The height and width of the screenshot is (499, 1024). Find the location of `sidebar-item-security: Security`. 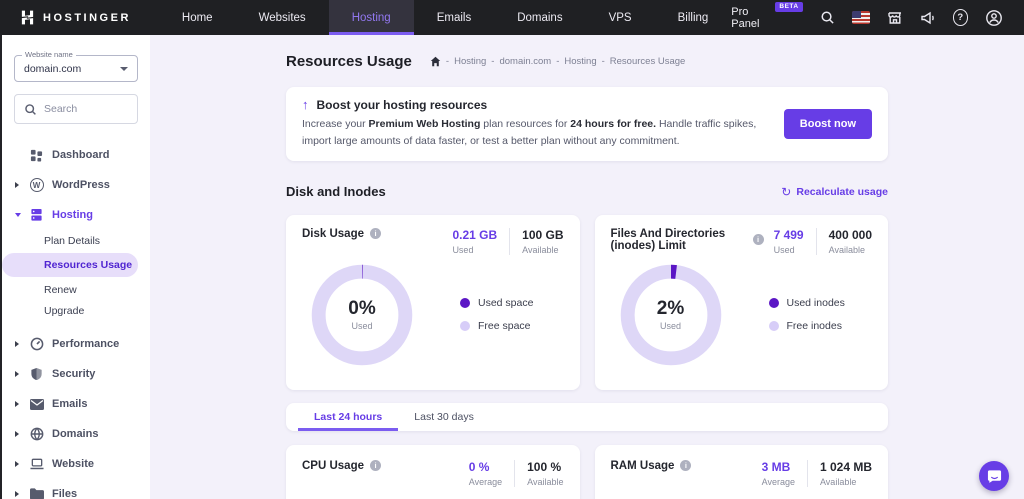

sidebar-item-security: Security is located at coordinates (75, 374).